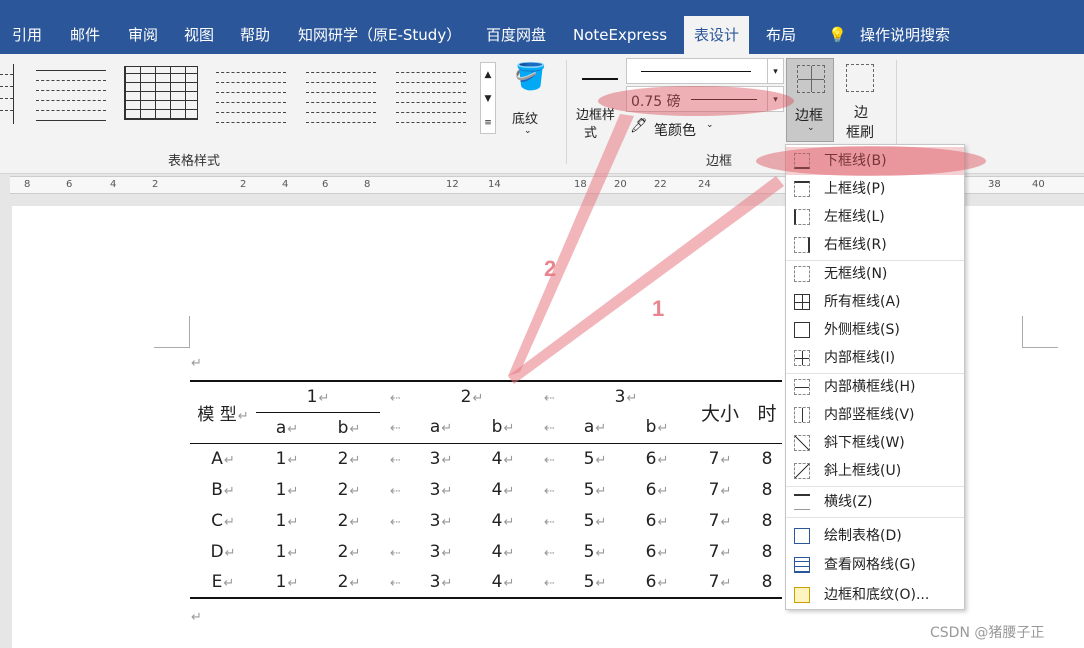 The image size is (1084, 648). I want to click on menu-item-inside-borders: 内部框线(I), so click(875, 358).